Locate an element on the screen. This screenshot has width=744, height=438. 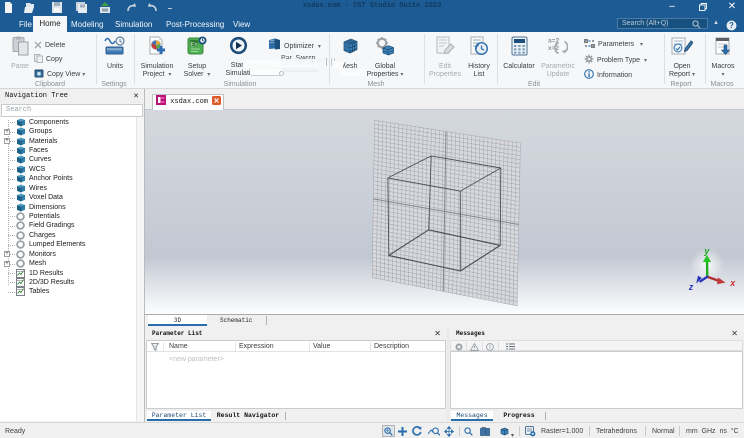
svg-text: y is located at coordinates (706, 251).